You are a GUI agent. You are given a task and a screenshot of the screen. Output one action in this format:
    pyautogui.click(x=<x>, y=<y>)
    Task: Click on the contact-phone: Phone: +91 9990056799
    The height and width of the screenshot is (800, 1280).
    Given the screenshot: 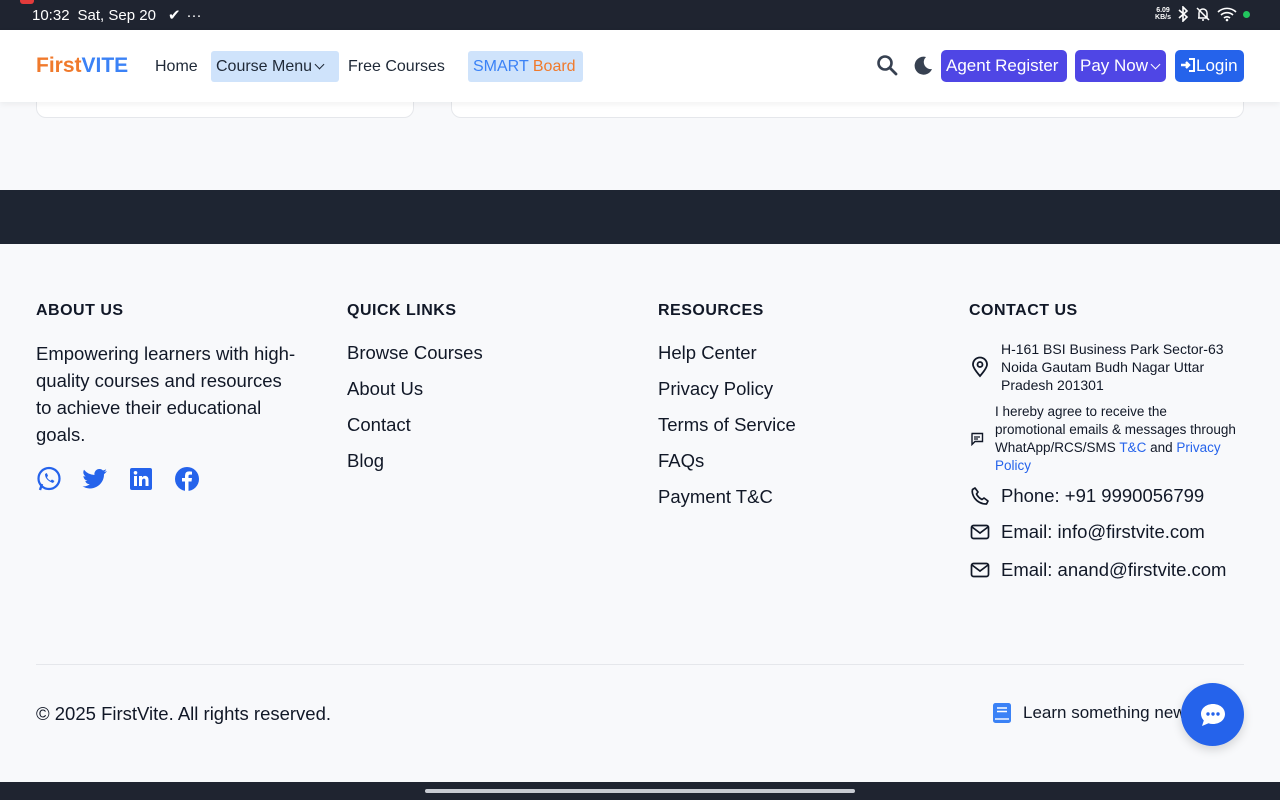 What is the action you would take?
    pyautogui.click(x=1086, y=496)
    